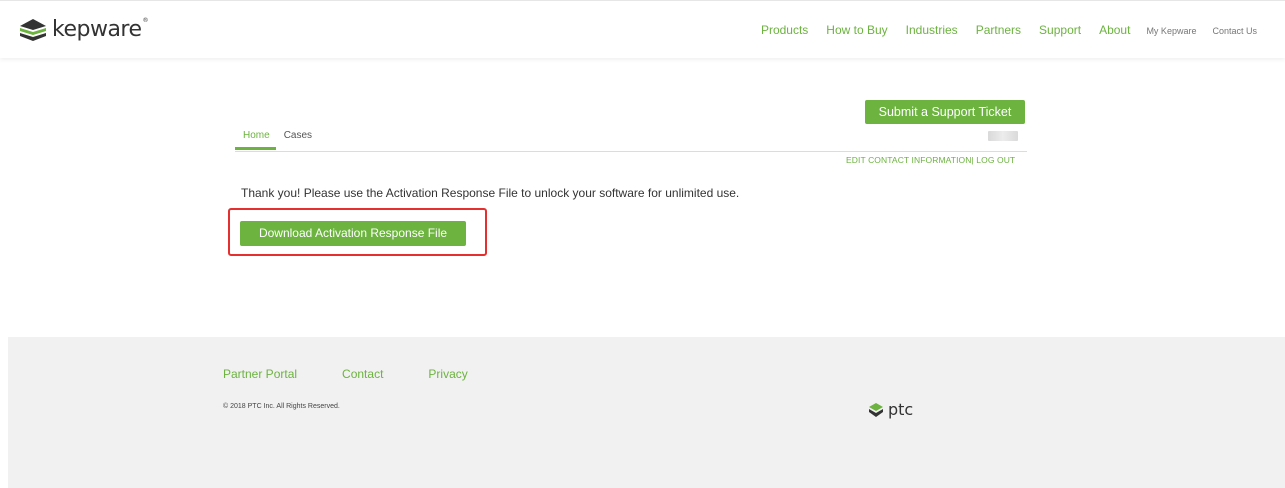  Describe the element at coordinates (1234, 31) in the screenshot. I see `nav-contact-us: Contact Us` at that location.